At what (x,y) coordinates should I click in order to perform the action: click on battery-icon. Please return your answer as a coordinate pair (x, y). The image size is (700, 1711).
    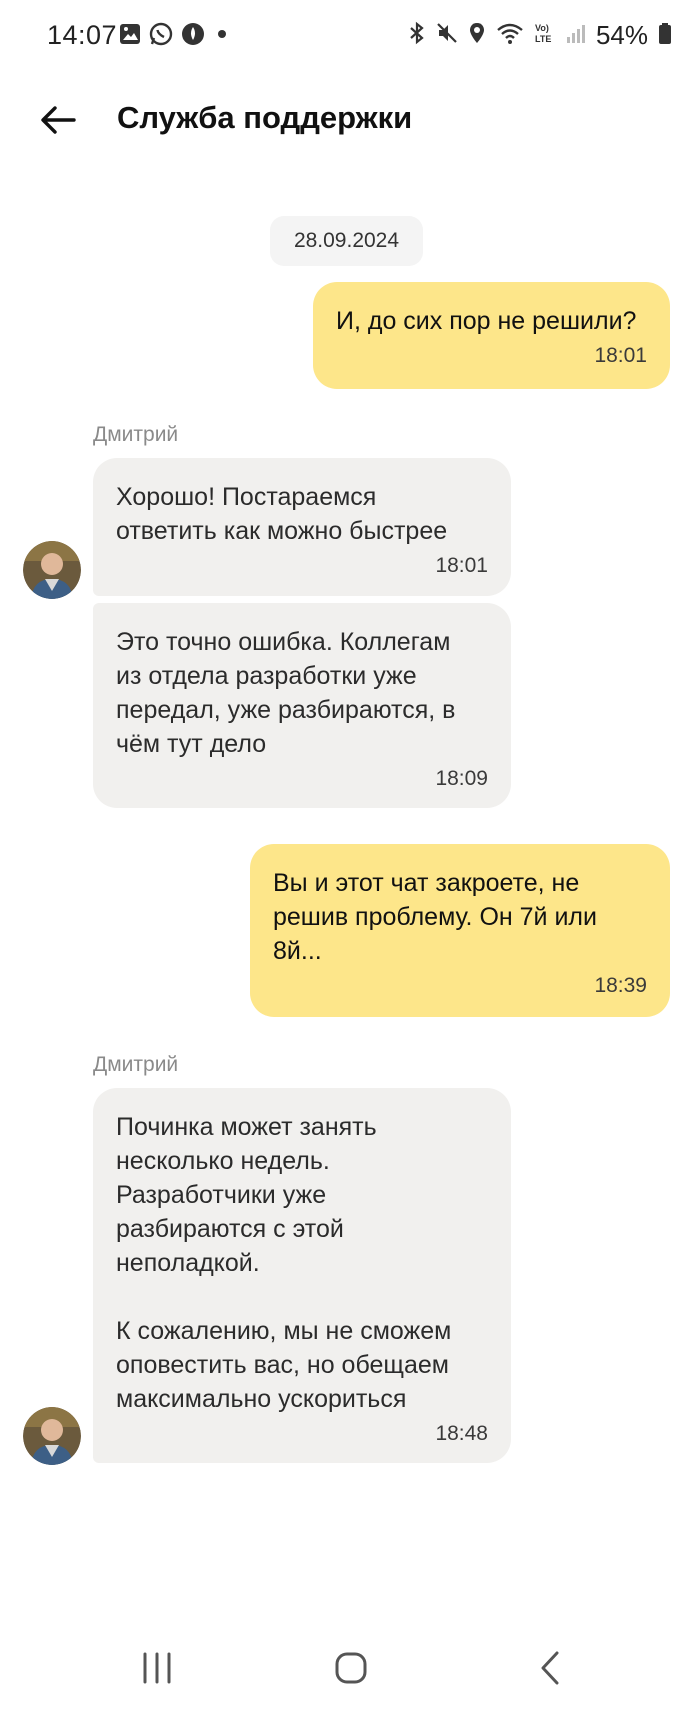
    Looking at the image, I should click on (665, 35).